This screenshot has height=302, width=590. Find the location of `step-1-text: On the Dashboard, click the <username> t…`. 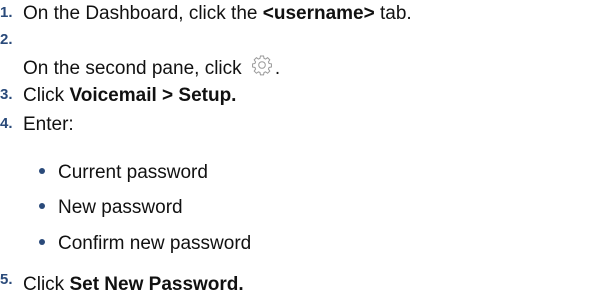

step-1-text: On the Dashboard, click the <username> t… is located at coordinates (217, 14).